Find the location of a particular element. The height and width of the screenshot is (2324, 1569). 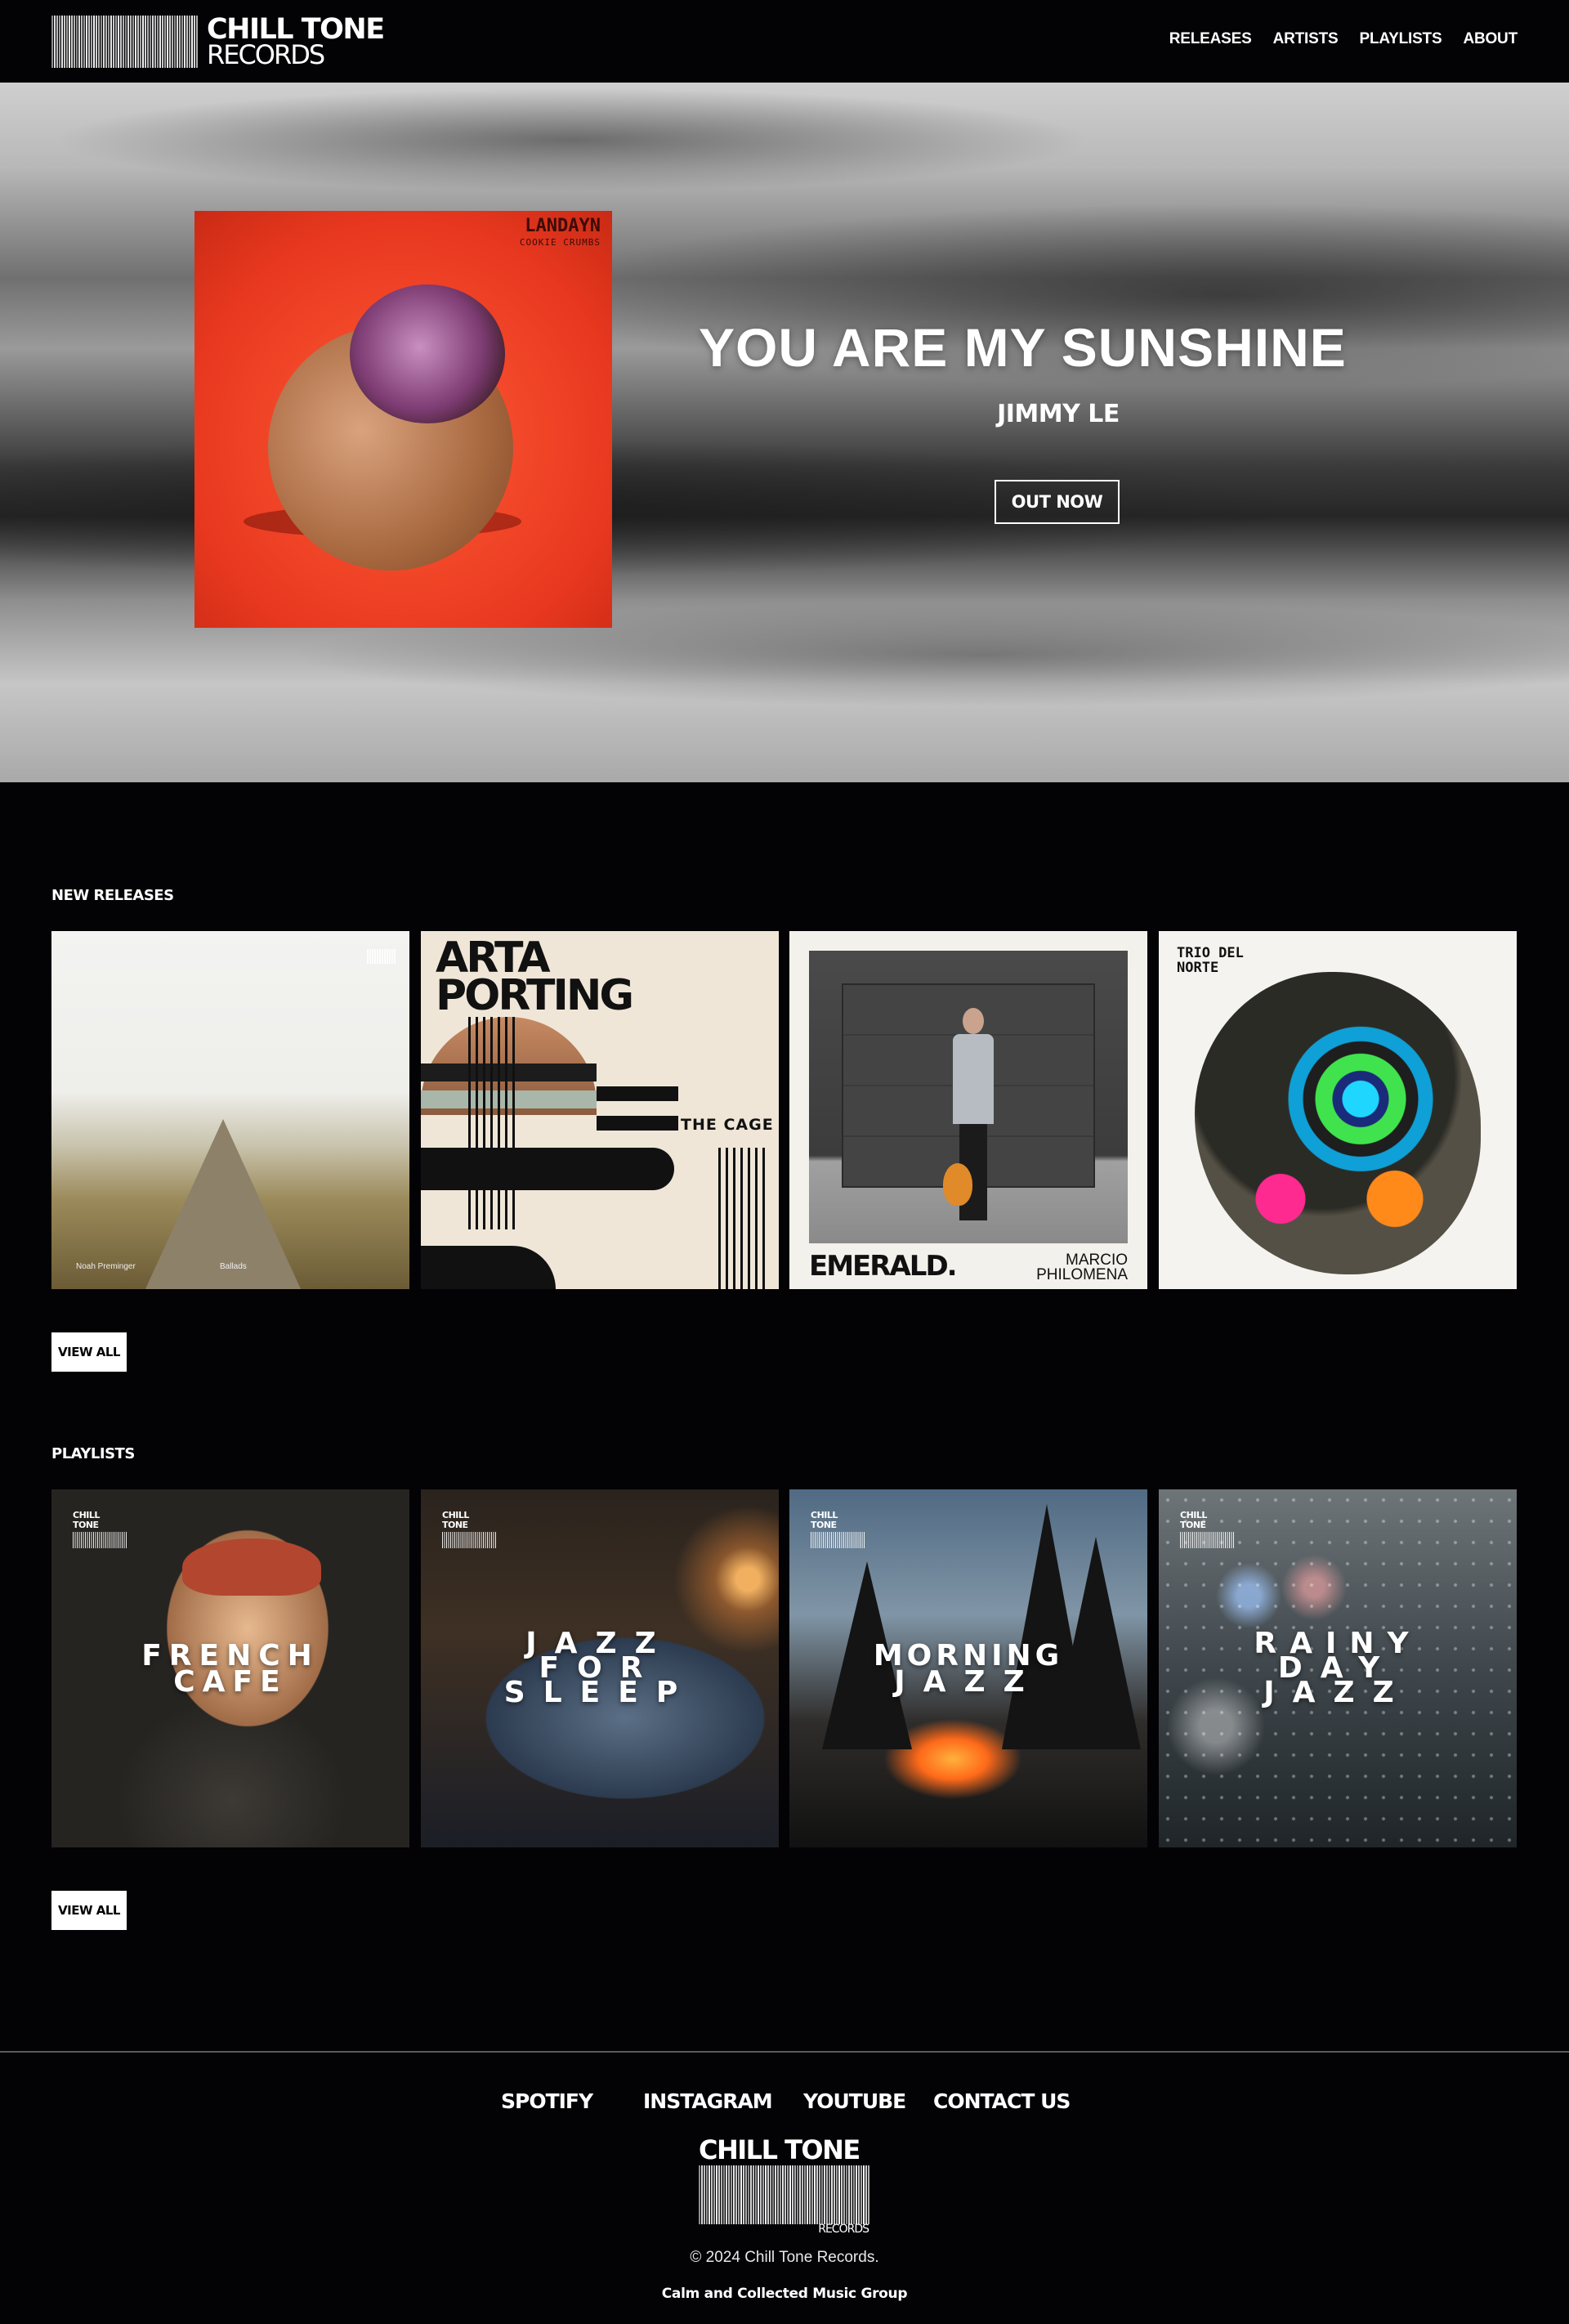

tagline-text: Calm and Collected Music Group is located at coordinates (784, 2294).